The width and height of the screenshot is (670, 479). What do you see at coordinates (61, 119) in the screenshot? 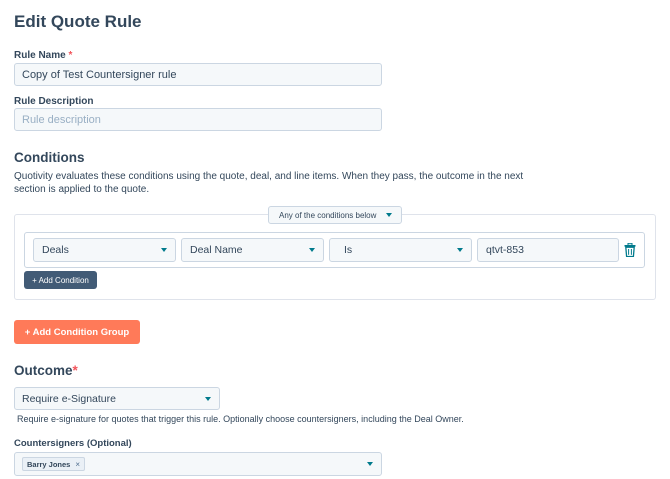
I see `rule-description-placeholder: Rule description` at bounding box center [61, 119].